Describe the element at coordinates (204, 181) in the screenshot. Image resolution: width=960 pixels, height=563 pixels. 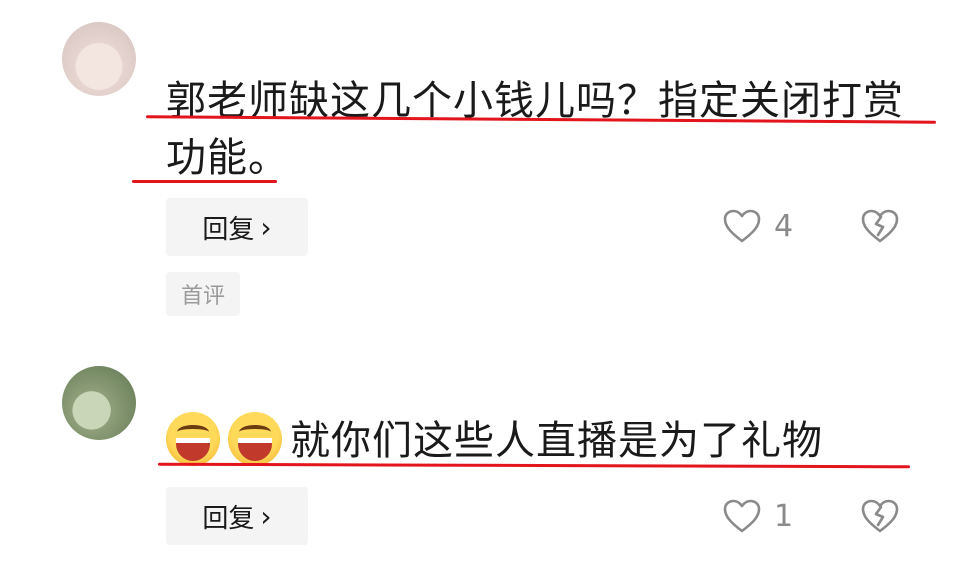
I see `red-underline` at that location.